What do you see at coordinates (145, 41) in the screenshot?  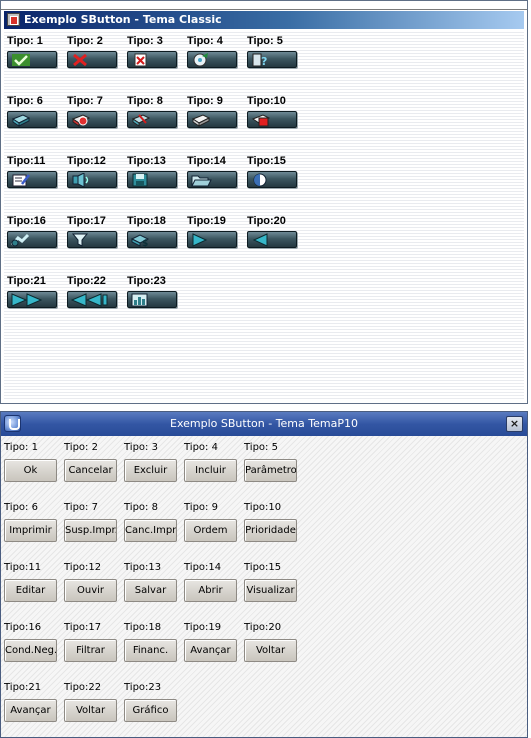 I see `type-label: Tipo: 3` at bounding box center [145, 41].